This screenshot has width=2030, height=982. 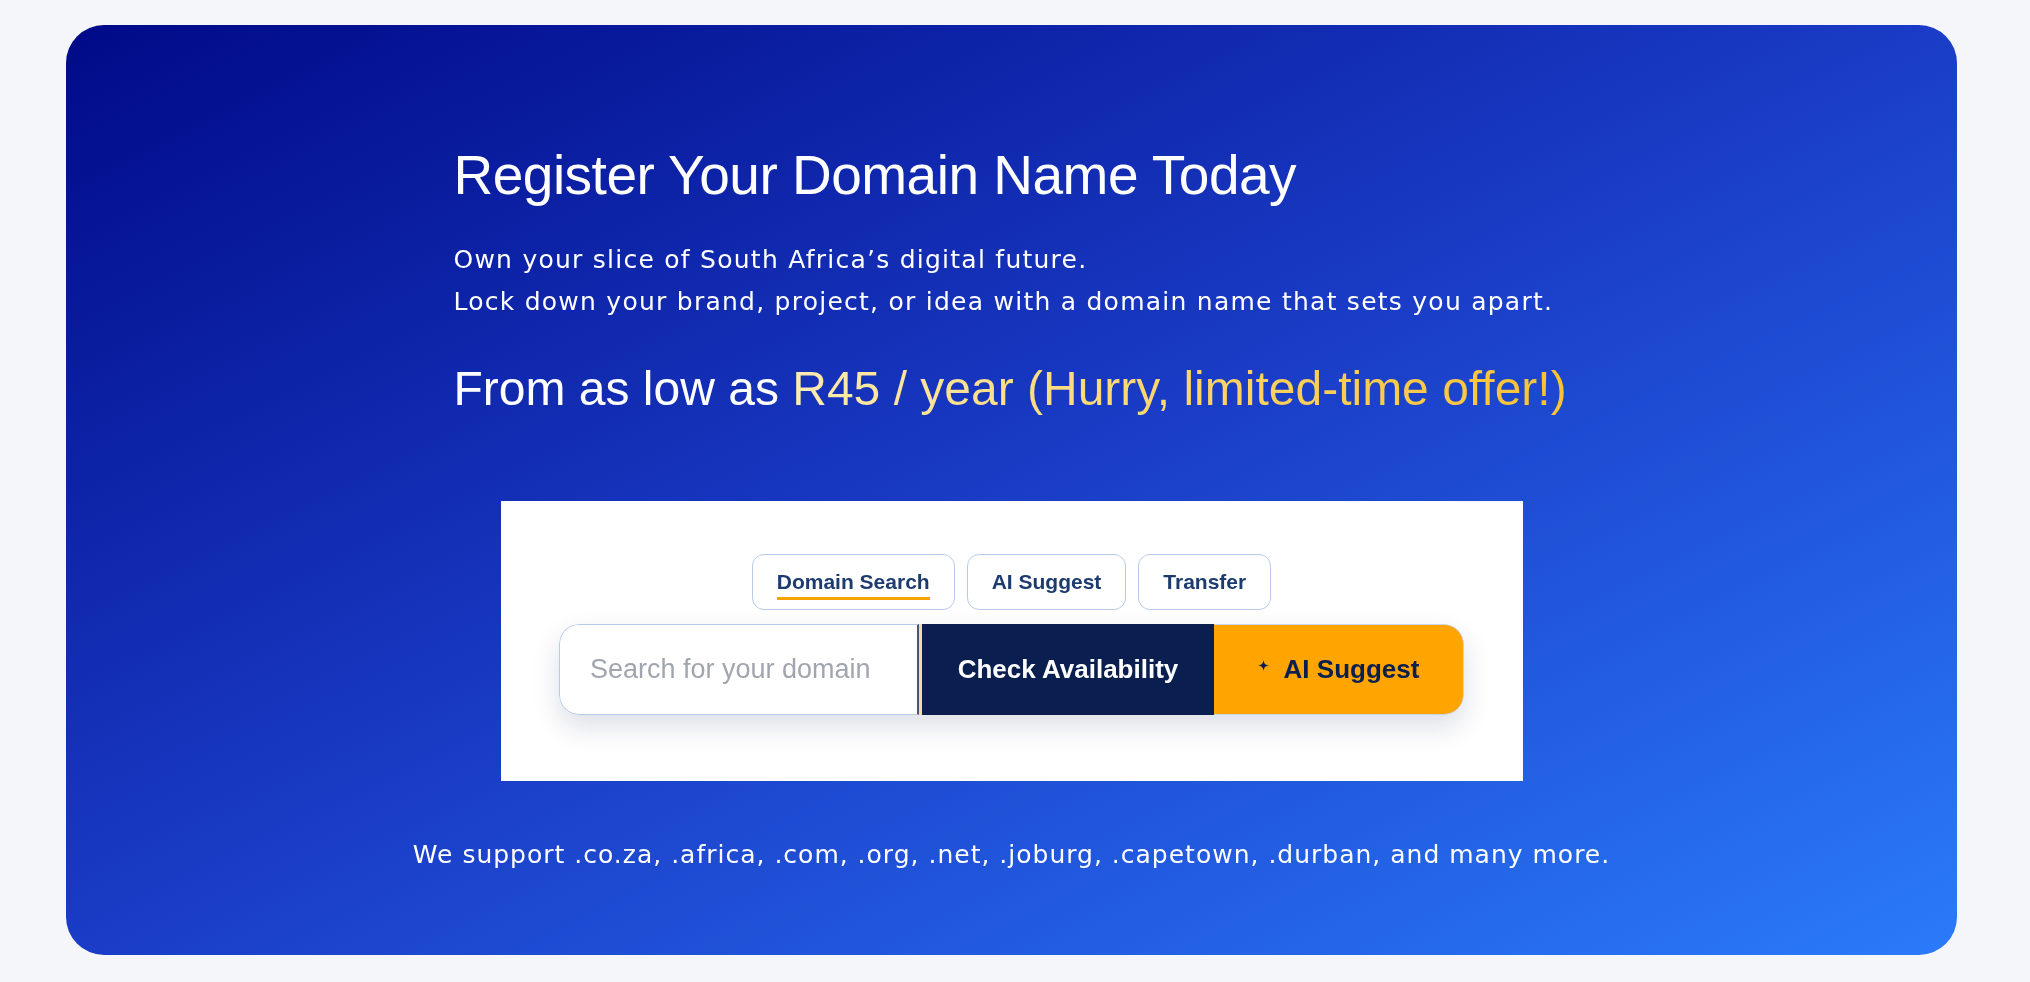 I want to click on supported-domains-note: We support .co.za, .africa, .com, .org, .net, .joburg, .capetown, .durban, and many more., so click(x=1011, y=855).